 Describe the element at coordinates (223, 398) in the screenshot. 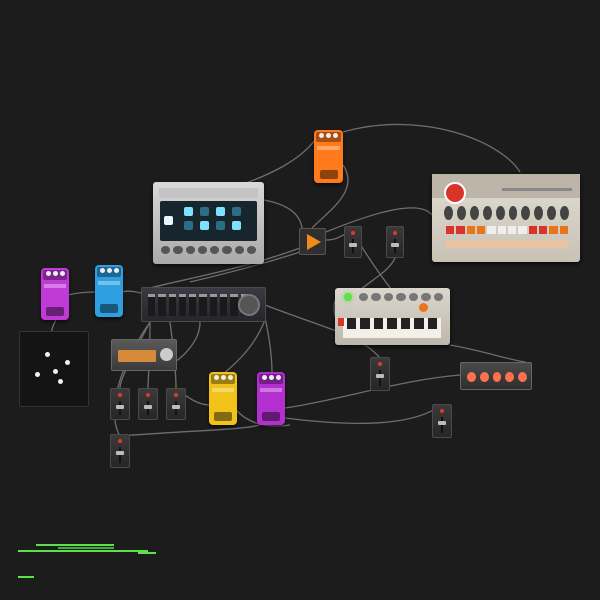

I see `yellow-pedal` at that location.